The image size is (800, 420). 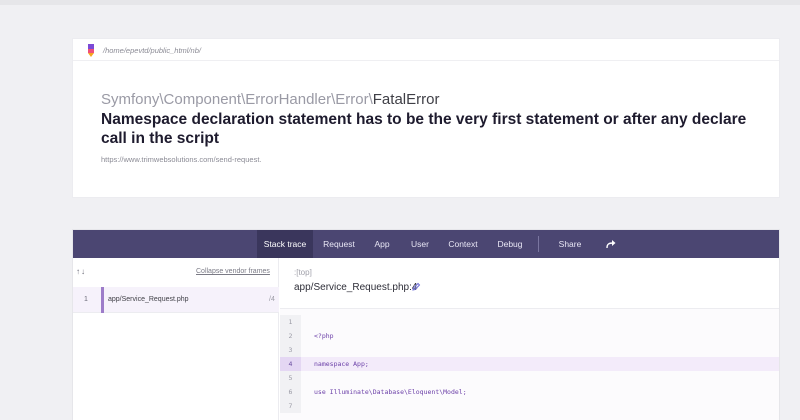 What do you see at coordinates (570, 244) in the screenshot?
I see `share-button: Share` at bounding box center [570, 244].